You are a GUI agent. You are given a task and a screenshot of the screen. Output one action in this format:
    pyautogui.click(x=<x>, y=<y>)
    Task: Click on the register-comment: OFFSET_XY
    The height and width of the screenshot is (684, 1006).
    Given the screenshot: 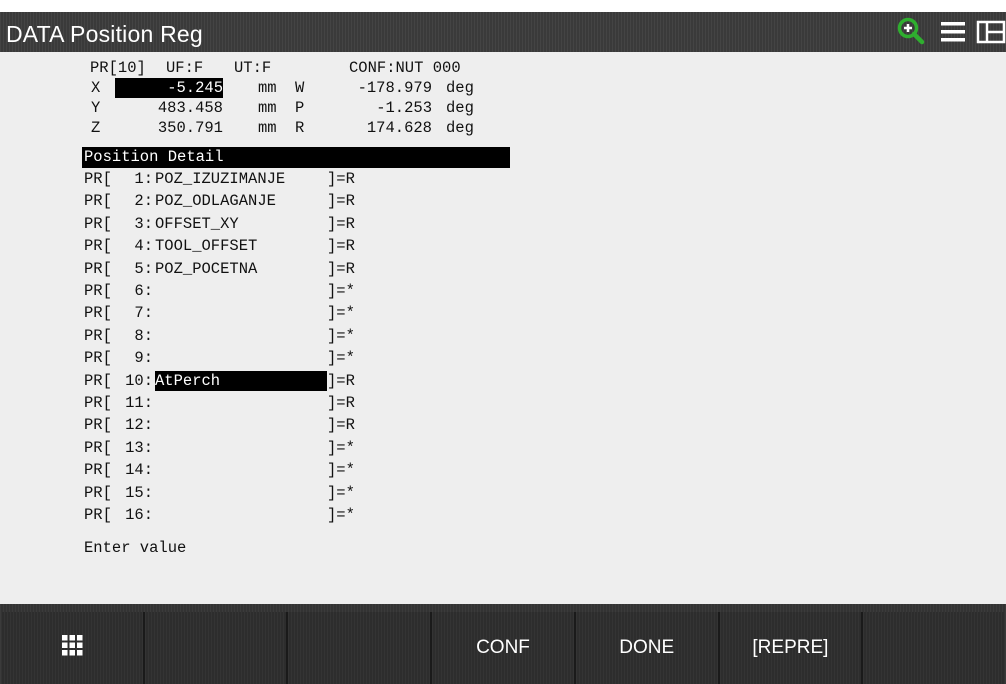 What is the action you would take?
    pyautogui.click(x=197, y=224)
    